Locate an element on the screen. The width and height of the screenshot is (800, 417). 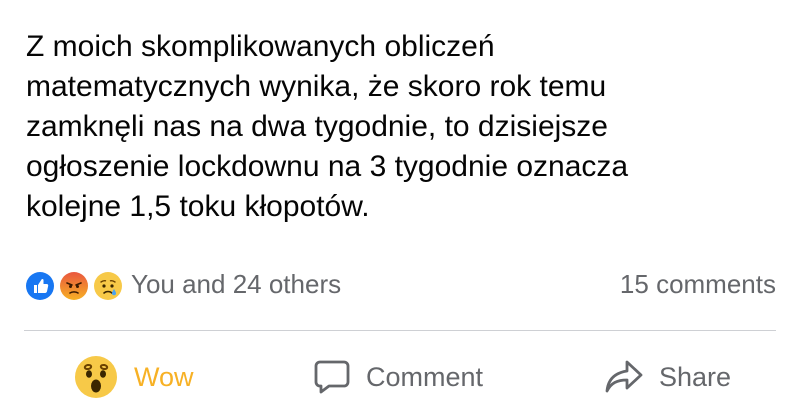
comment-button: Comment is located at coordinates (397, 377).